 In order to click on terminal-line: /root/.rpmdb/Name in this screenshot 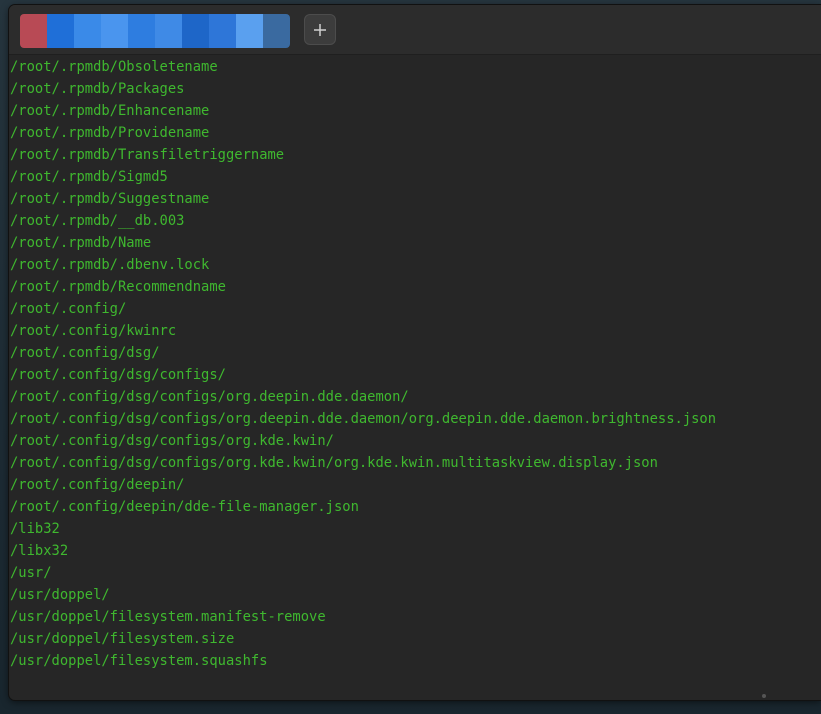, I will do `click(81, 243)`.